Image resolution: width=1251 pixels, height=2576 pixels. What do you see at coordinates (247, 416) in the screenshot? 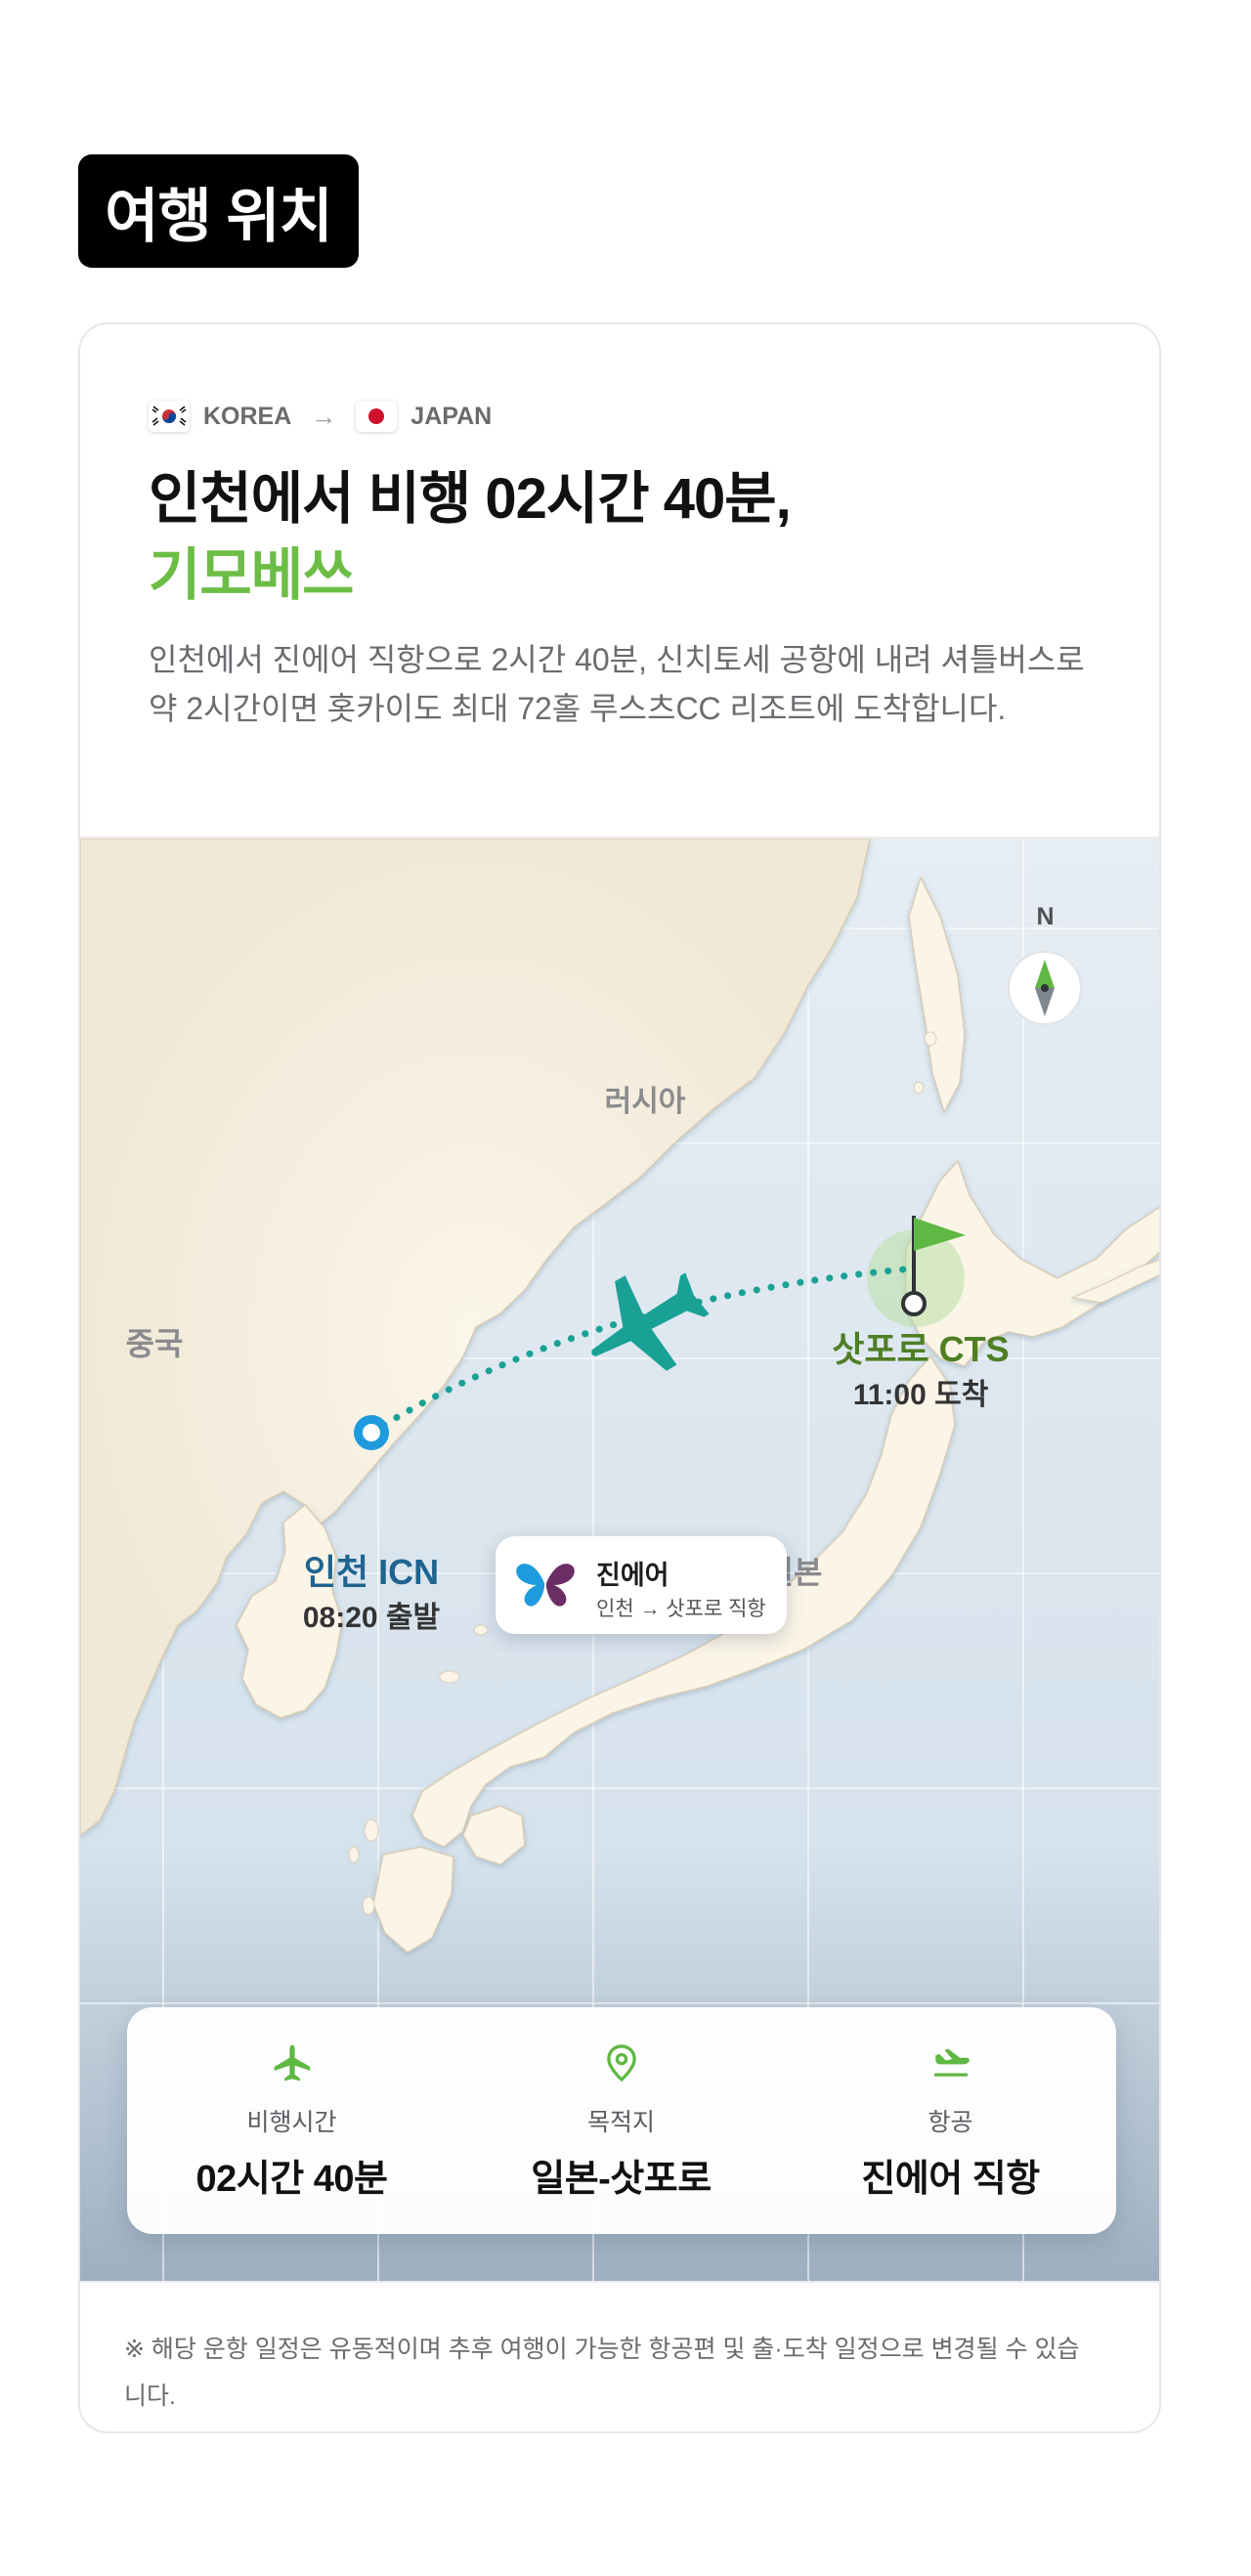
I see `from-country: KOREA` at bounding box center [247, 416].